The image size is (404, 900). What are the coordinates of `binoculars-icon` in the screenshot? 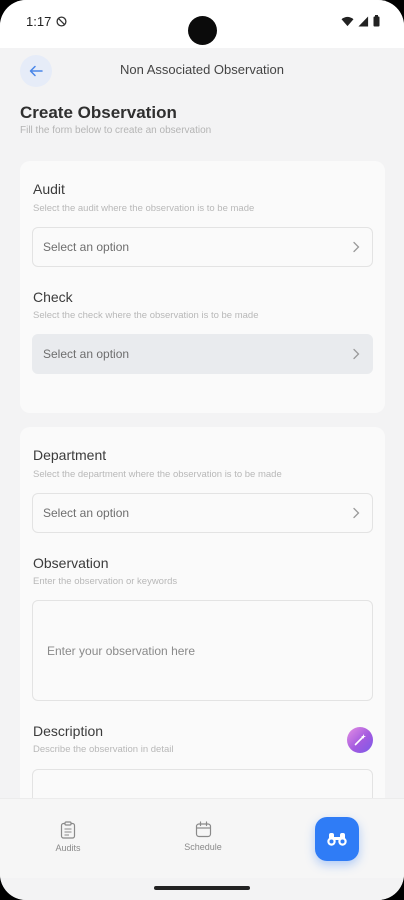 It's located at (337, 839).